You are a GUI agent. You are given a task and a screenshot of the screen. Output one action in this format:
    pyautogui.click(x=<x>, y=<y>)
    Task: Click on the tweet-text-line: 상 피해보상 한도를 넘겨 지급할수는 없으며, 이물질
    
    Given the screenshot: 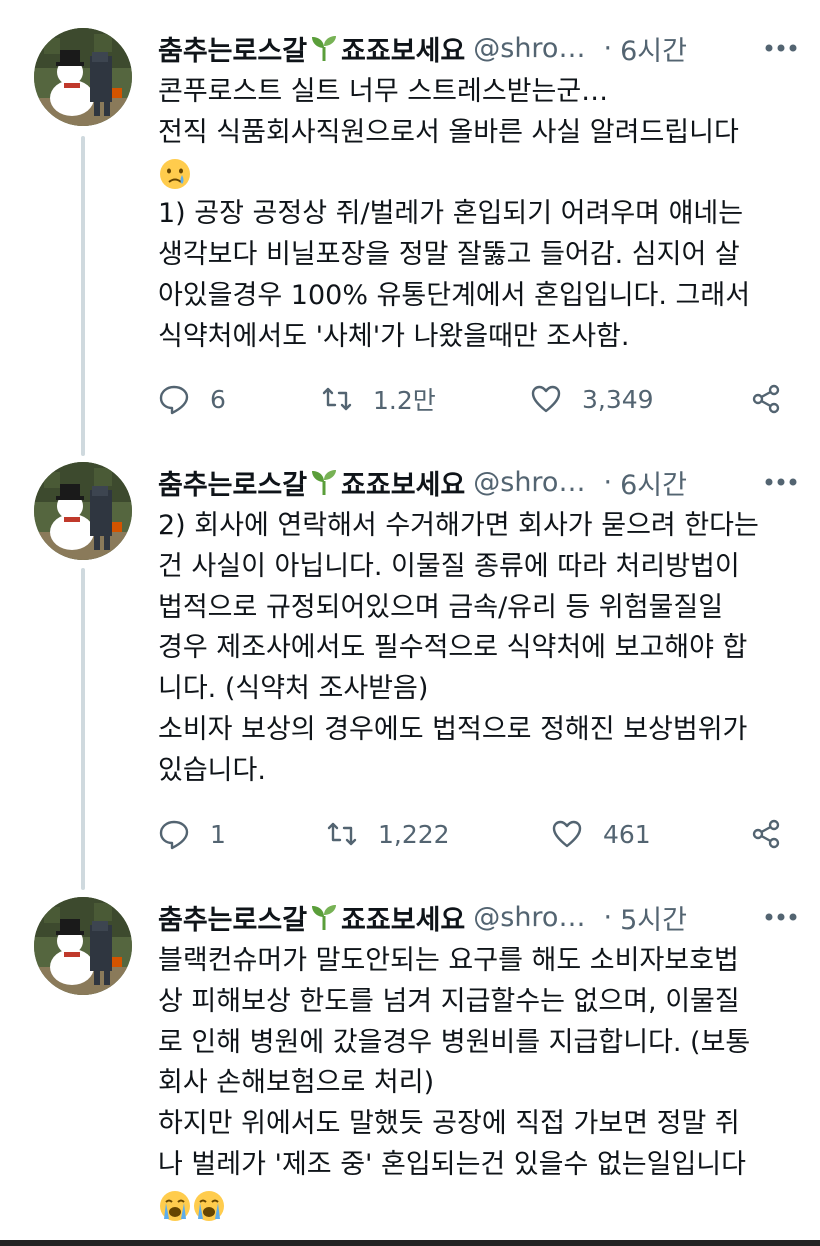 What is the action you would take?
    pyautogui.click(x=449, y=1001)
    